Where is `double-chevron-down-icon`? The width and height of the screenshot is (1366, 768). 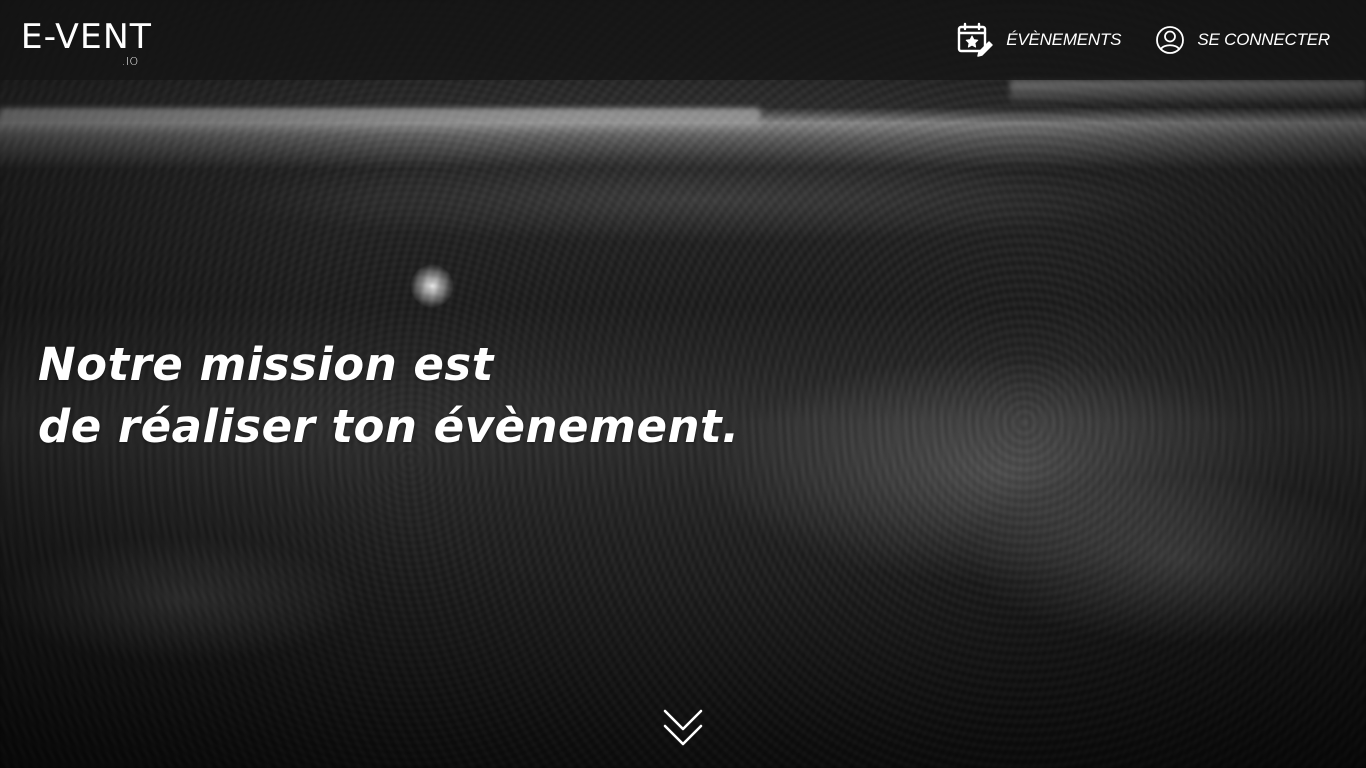 double-chevron-down-icon is located at coordinates (683, 727).